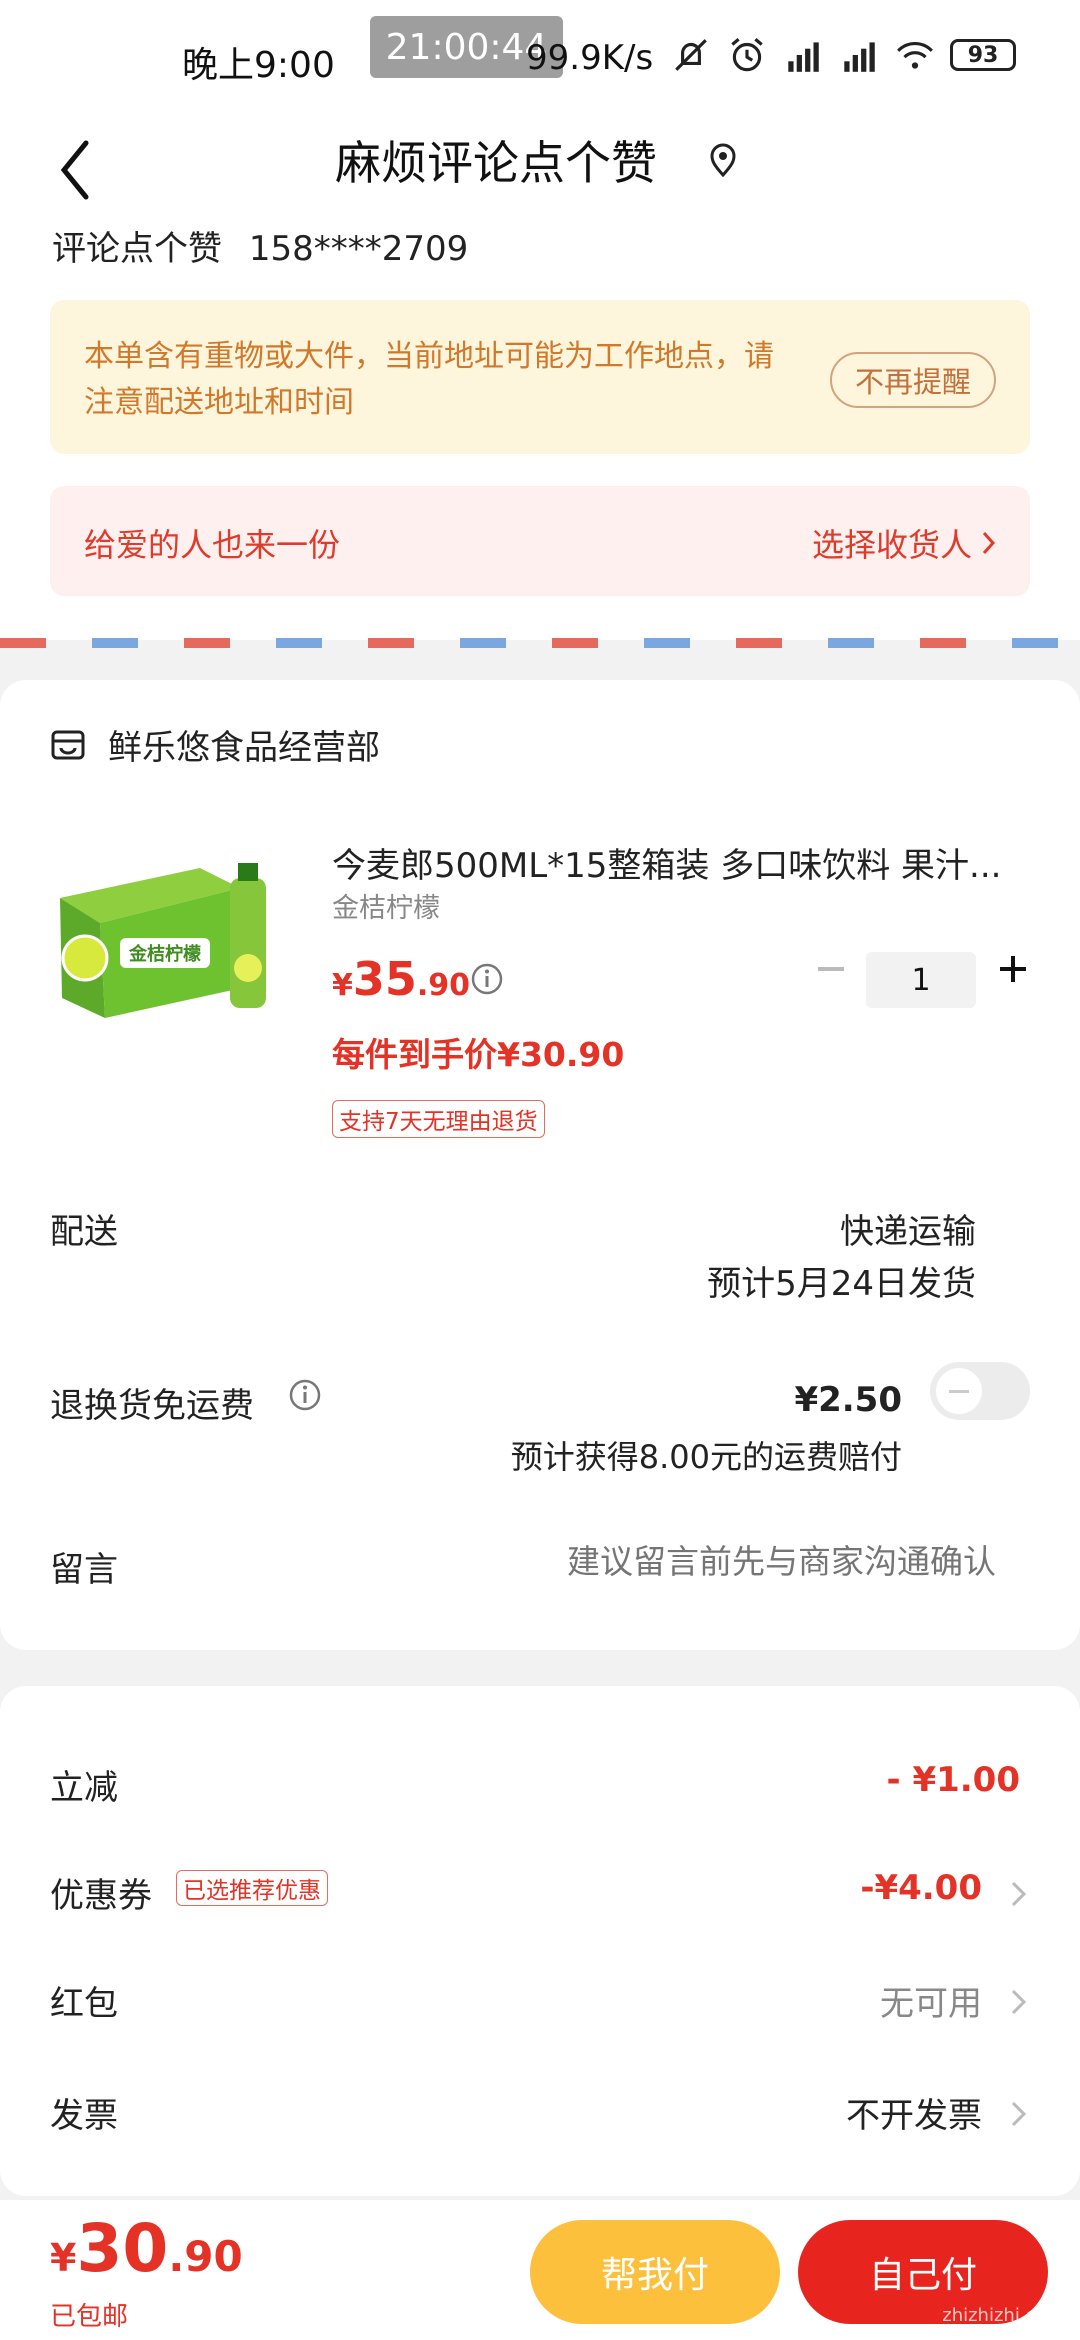 The height and width of the screenshot is (2340, 1080). I want to click on decrease-quantity-button, so click(831, 969).